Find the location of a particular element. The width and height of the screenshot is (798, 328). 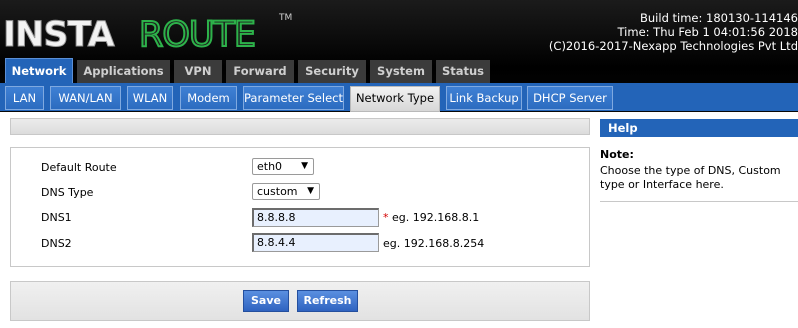

dns-type-label: DNS Type is located at coordinates (67, 192).